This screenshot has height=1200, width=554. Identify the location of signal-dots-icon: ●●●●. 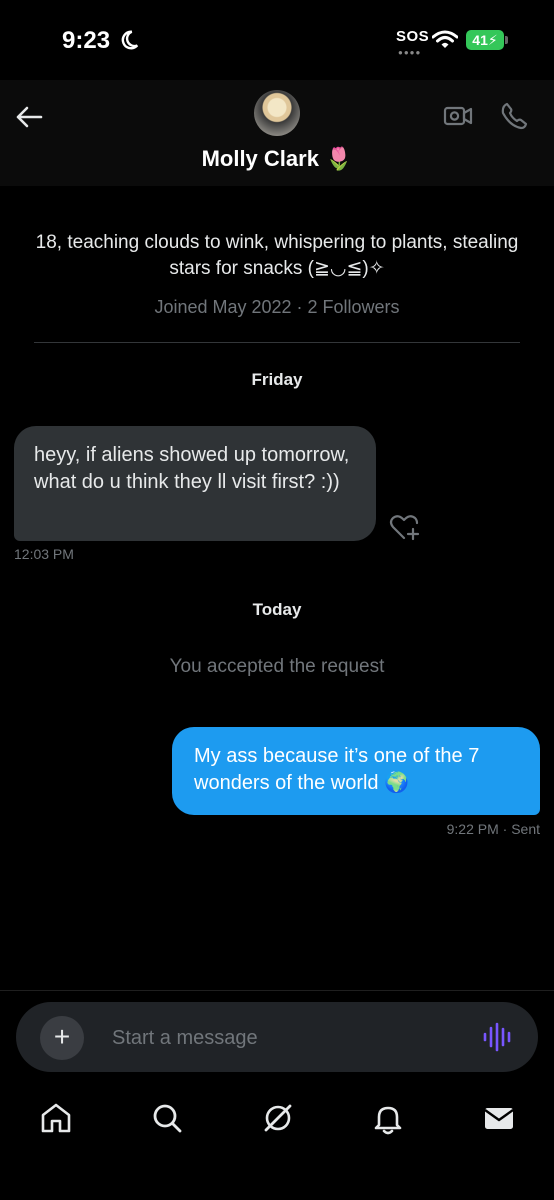
(410, 52).